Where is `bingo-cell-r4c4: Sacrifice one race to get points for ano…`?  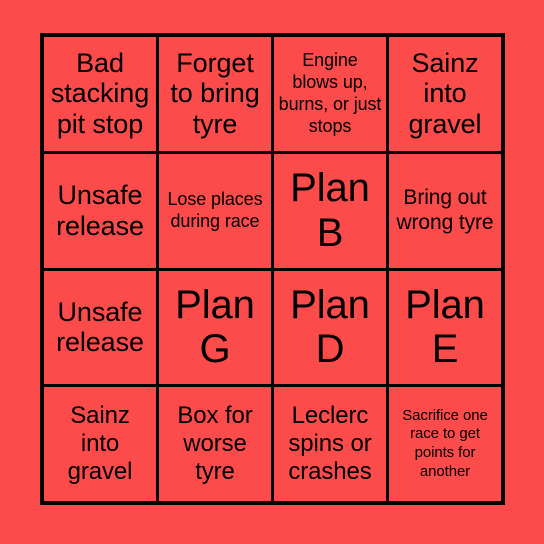 bingo-cell-r4c4: Sacrifice one race to get points for ano… is located at coordinates (445, 444).